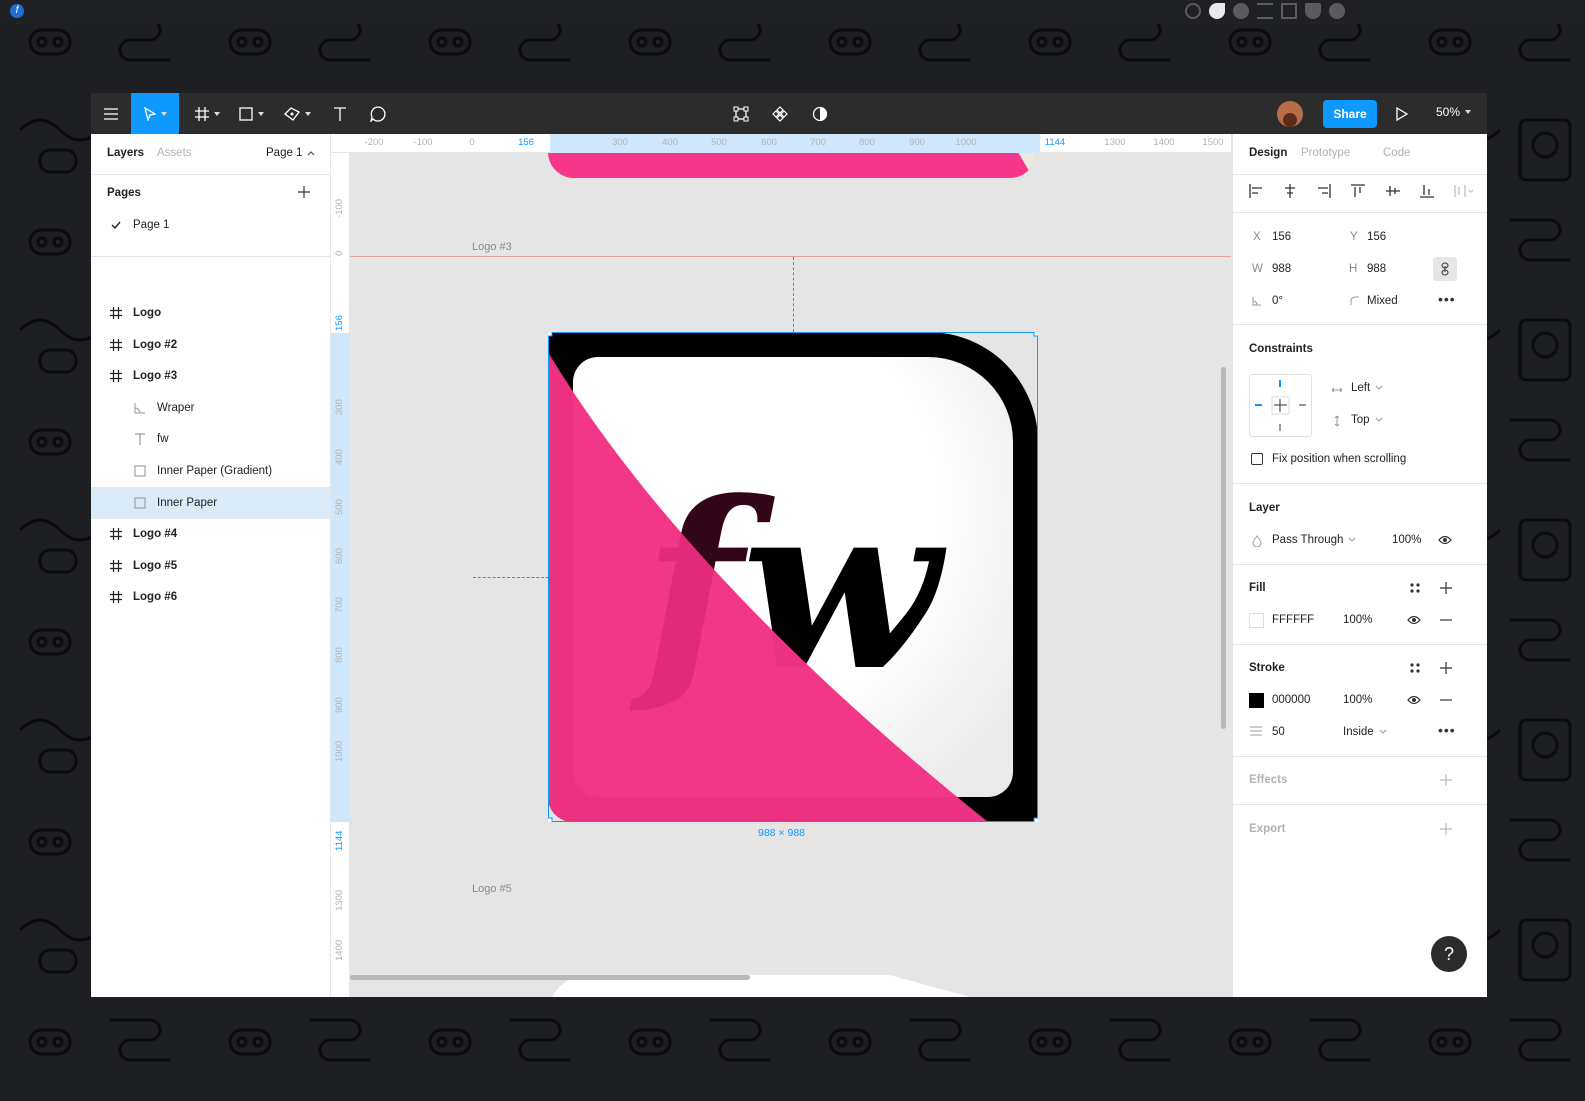 This screenshot has height=1101, width=1585. What do you see at coordinates (1293, 620) in the screenshot?
I see `fill-hex-input: FFFFFF` at bounding box center [1293, 620].